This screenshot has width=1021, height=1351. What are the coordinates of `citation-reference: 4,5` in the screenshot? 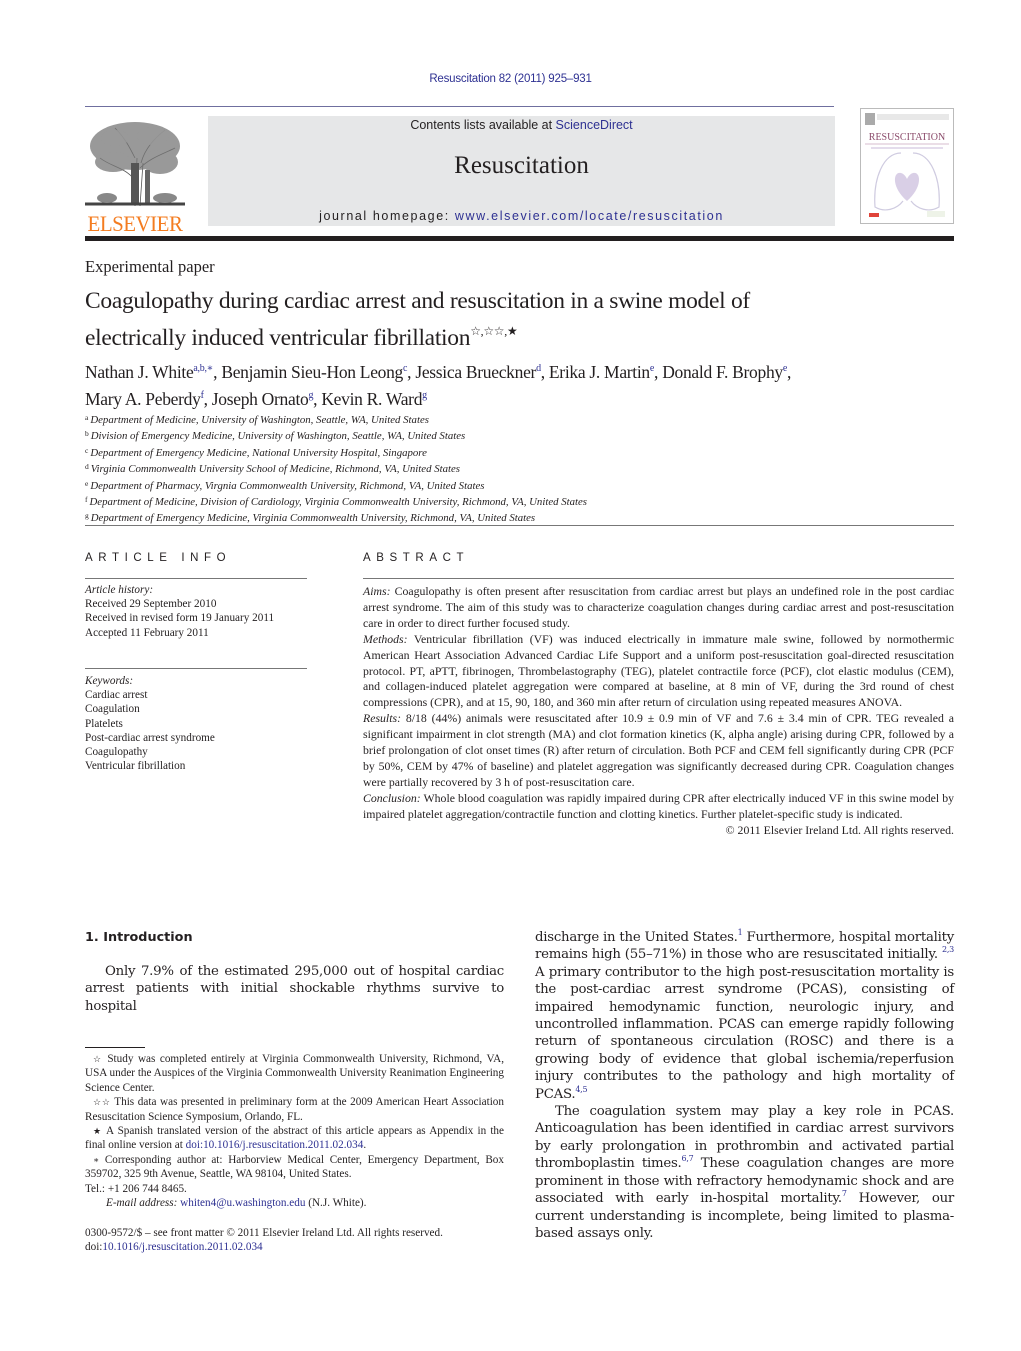 It's located at (581, 1089).